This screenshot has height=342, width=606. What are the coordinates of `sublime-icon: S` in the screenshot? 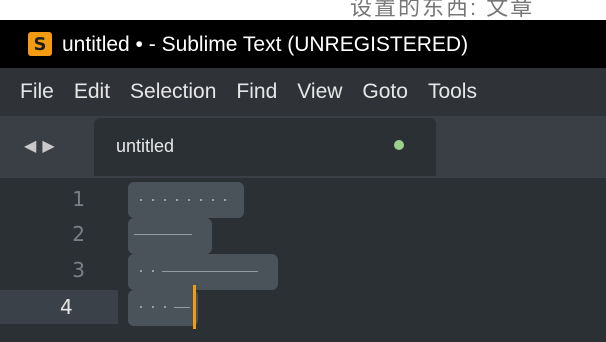 It's located at (40, 44).